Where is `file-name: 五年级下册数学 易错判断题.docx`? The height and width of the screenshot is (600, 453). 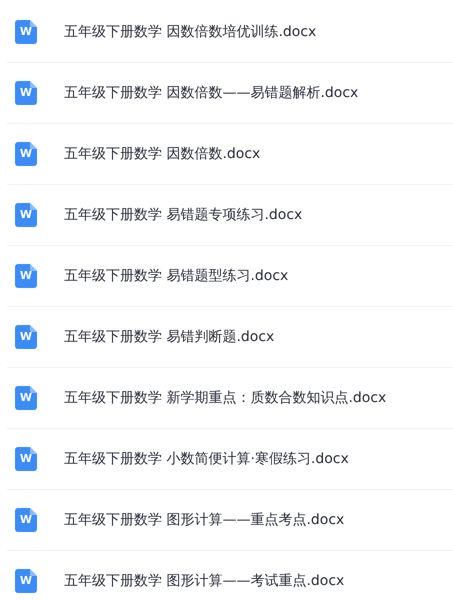
file-name: 五年级下册数学 易错判断题.docx is located at coordinates (169, 337).